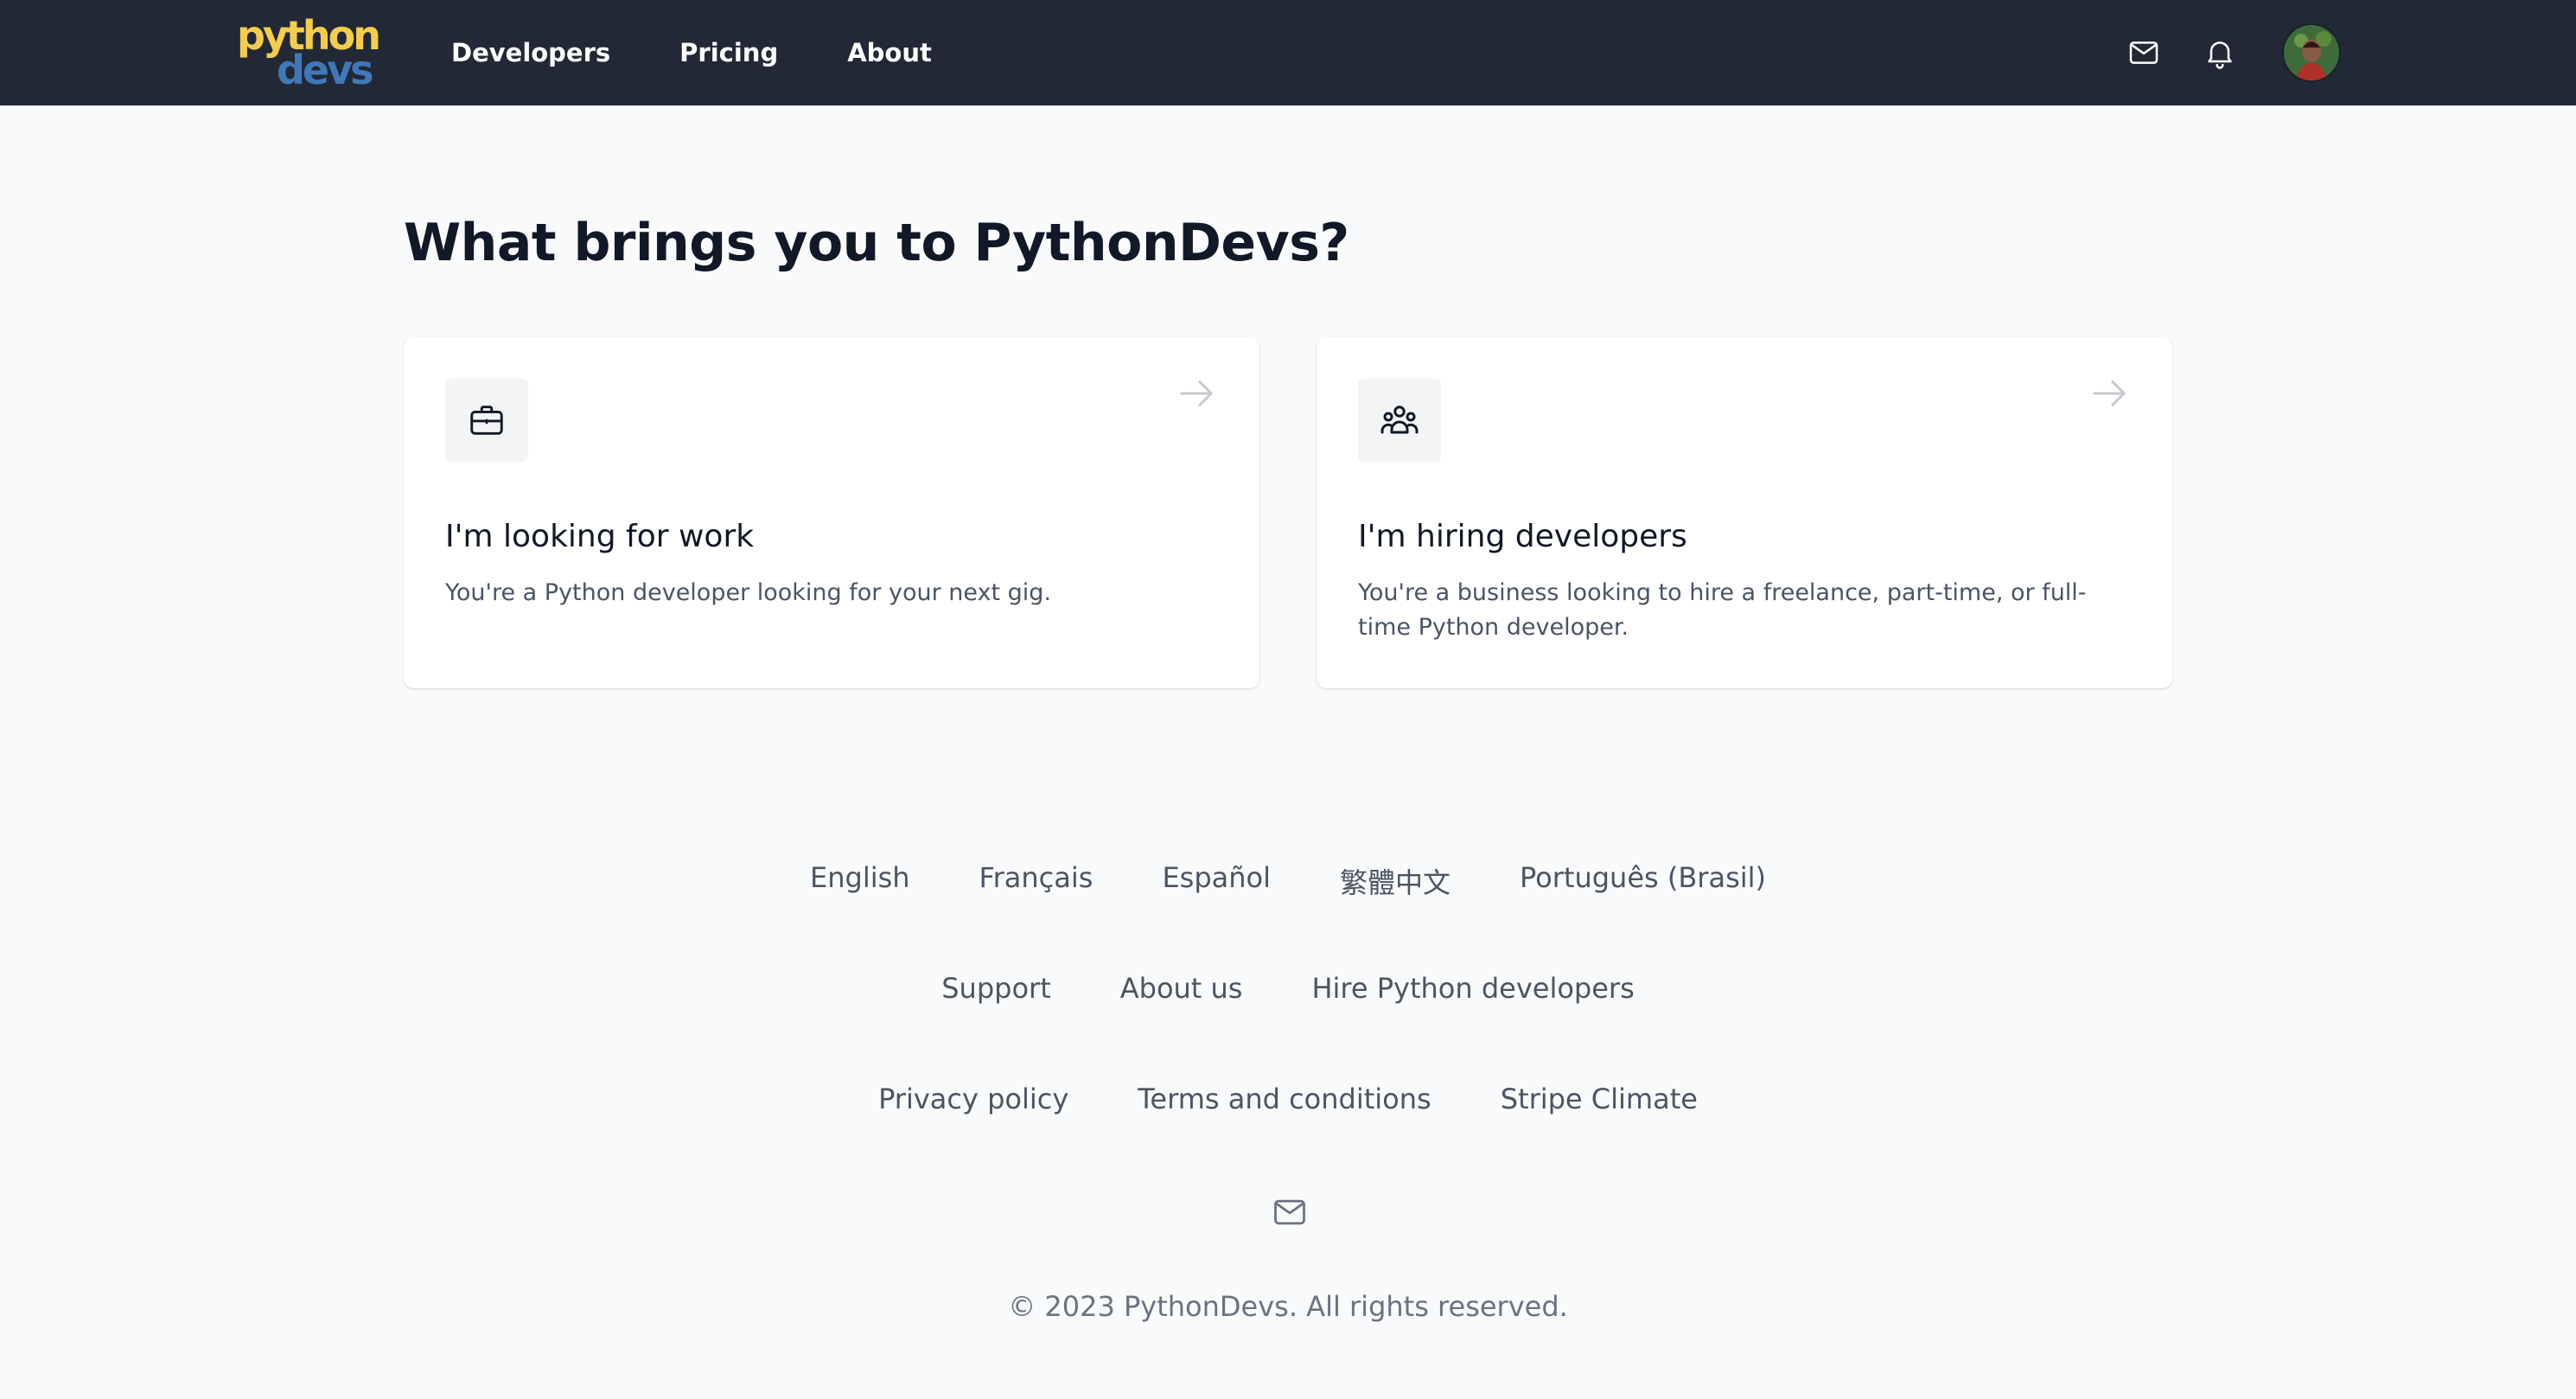 This screenshot has width=2576, height=1399. Describe the element at coordinates (1288, 988) in the screenshot. I see `footer-links-primary: Support About us Hire Python developers` at that location.